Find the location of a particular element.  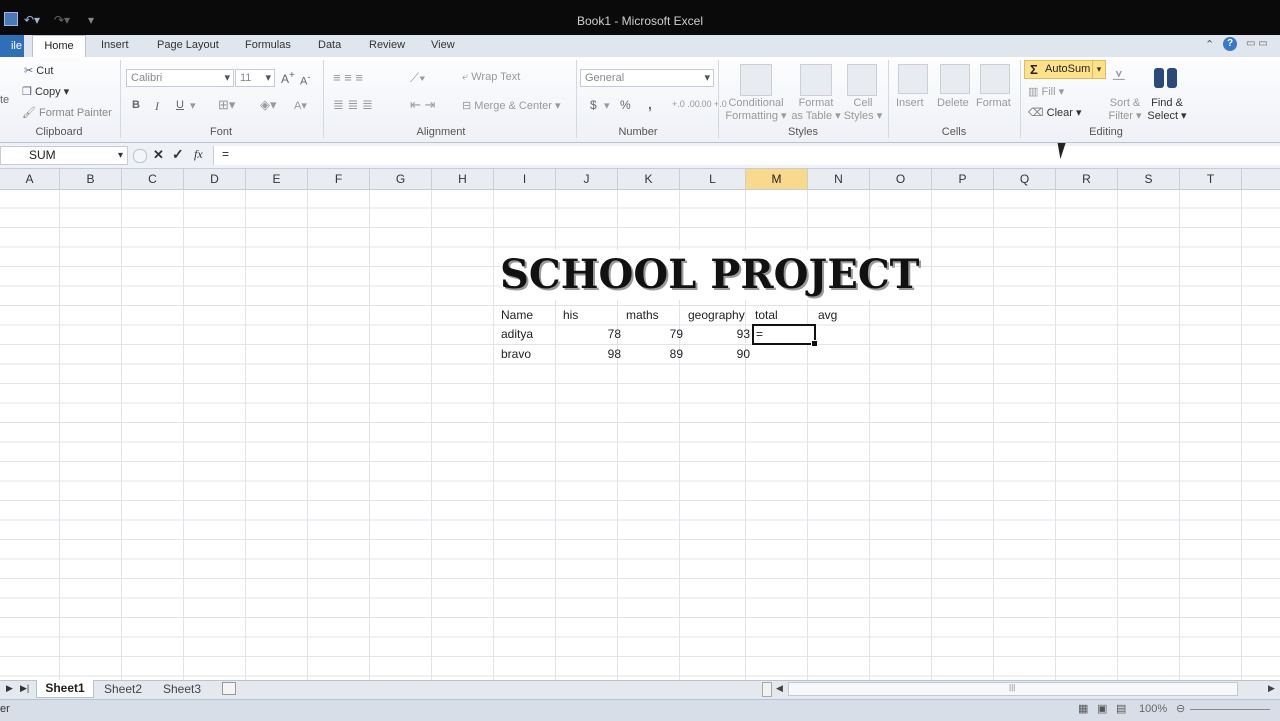

italic-button: I is located at coordinates (157, 106).